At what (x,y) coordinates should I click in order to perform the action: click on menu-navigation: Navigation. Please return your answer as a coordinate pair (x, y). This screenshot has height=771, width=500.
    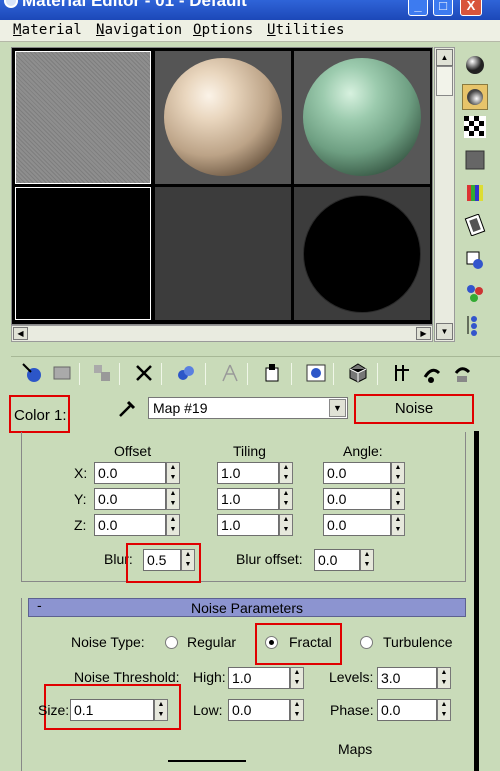
    Looking at the image, I should click on (139, 30).